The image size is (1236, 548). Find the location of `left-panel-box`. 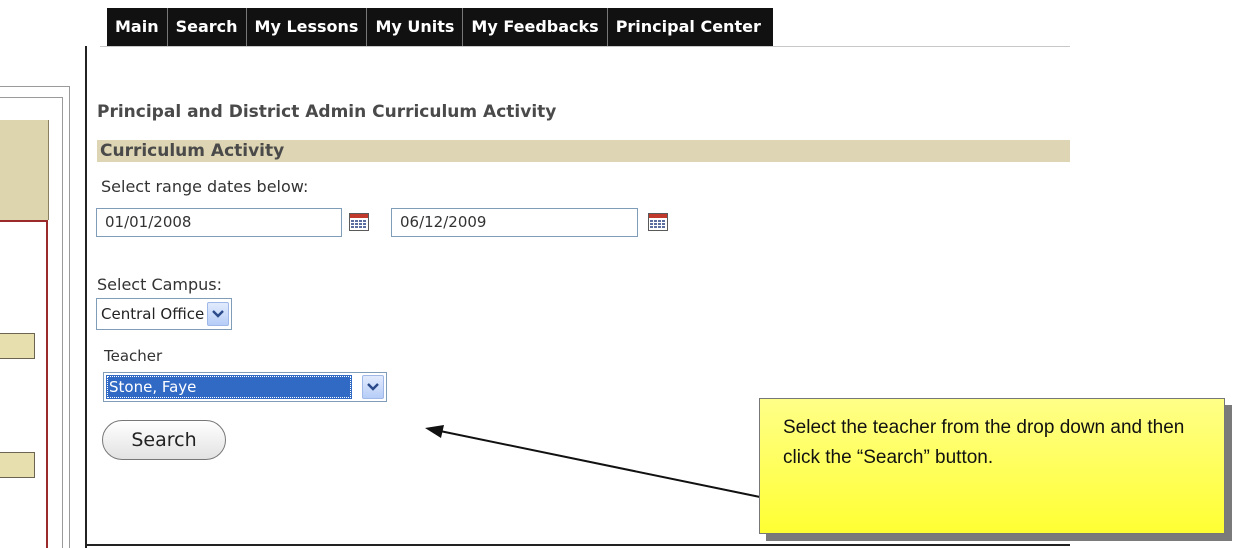

left-panel-box is located at coordinates (24, 384).